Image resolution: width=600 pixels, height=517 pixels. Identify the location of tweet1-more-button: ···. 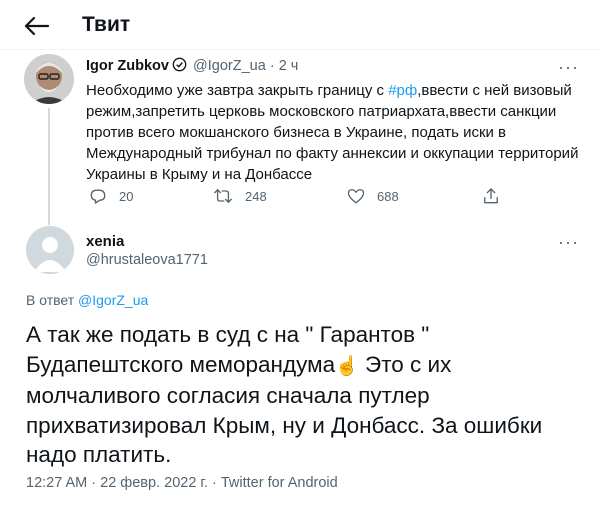
(568, 67).